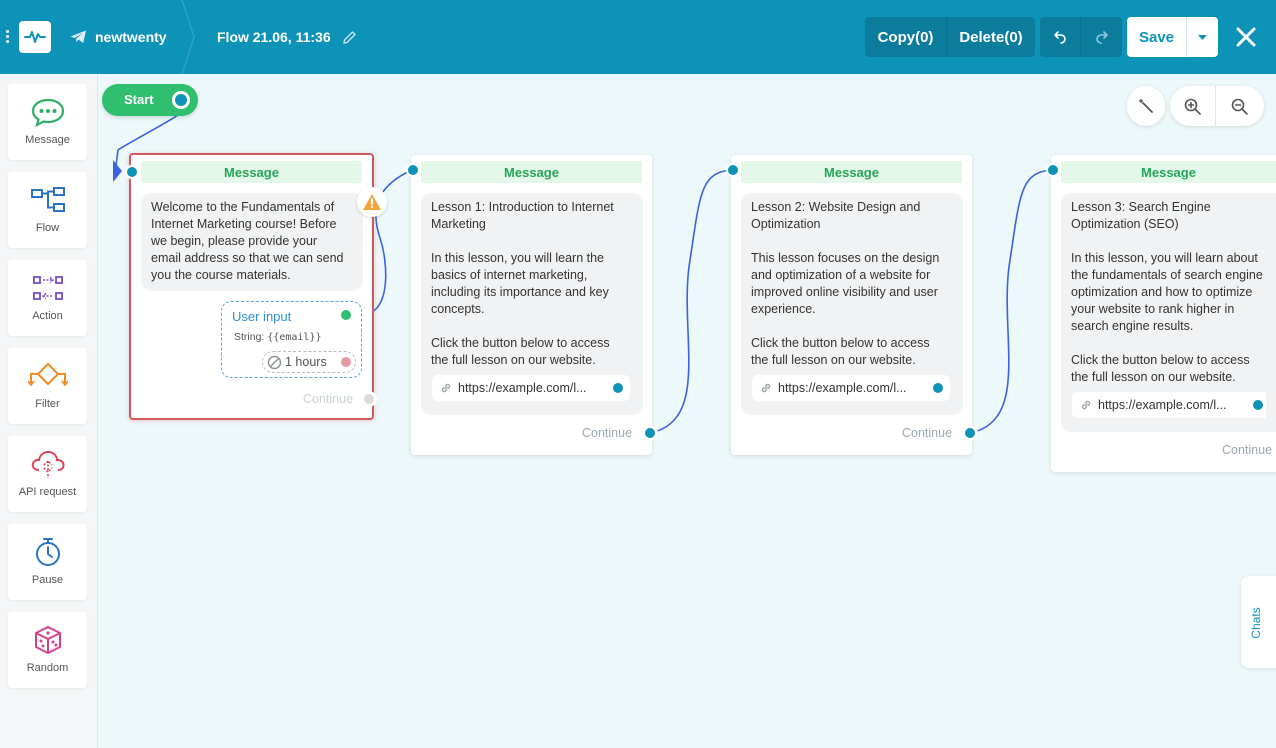  I want to click on cloud-api-icon, so click(48, 464).